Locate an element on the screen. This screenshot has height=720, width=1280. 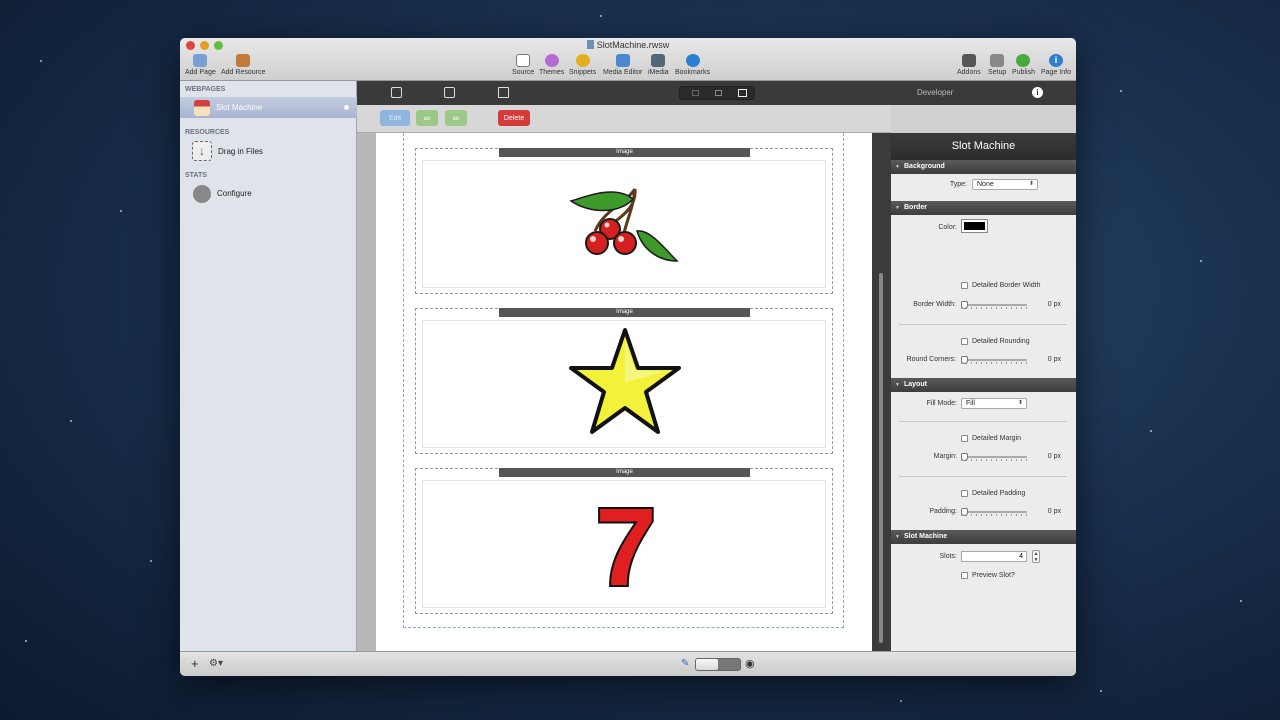
seven-icon: 7 is located at coordinates (625, 543).